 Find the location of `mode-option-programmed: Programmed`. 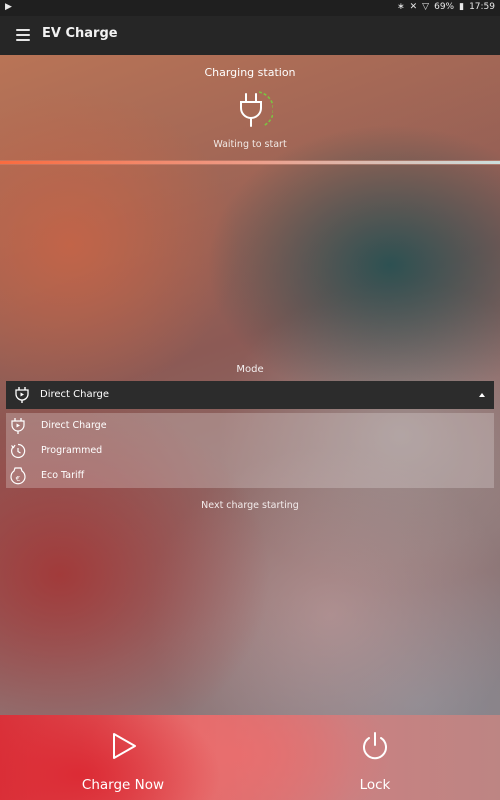

mode-option-programmed: Programmed is located at coordinates (250, 450).